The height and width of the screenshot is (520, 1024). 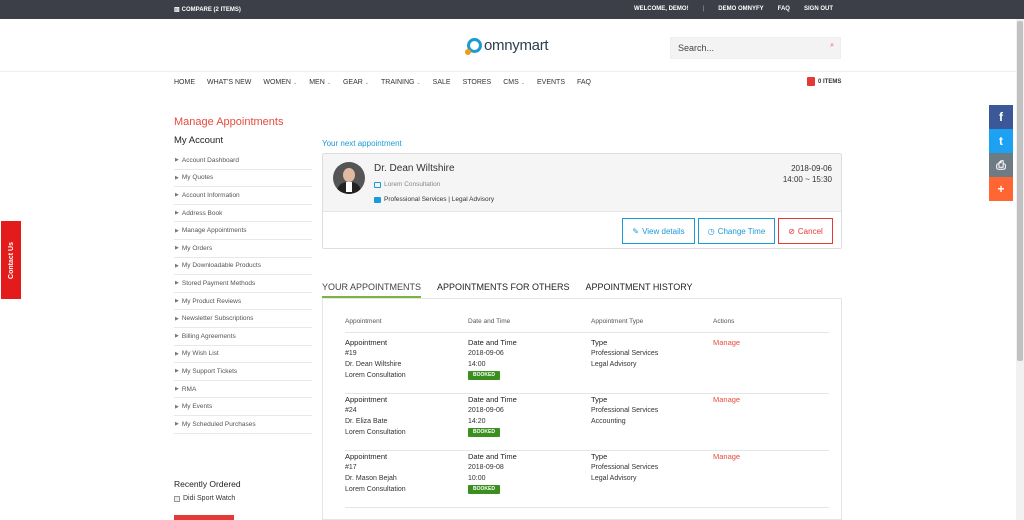 What do you see at coordinates (624, 410) in the screenshot?
I see `type-cell: Type Professional Services Accounting` at bounding box center [624, 410].